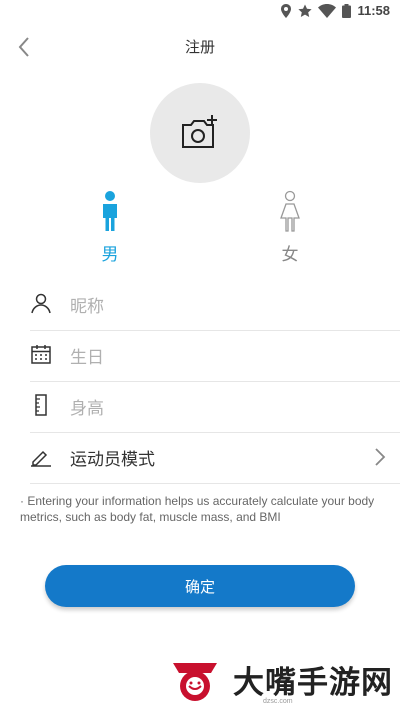 This screenshot has width=400, height=711. I want to click on athlete-mode-row: 运动员模式, so click(215, 458).